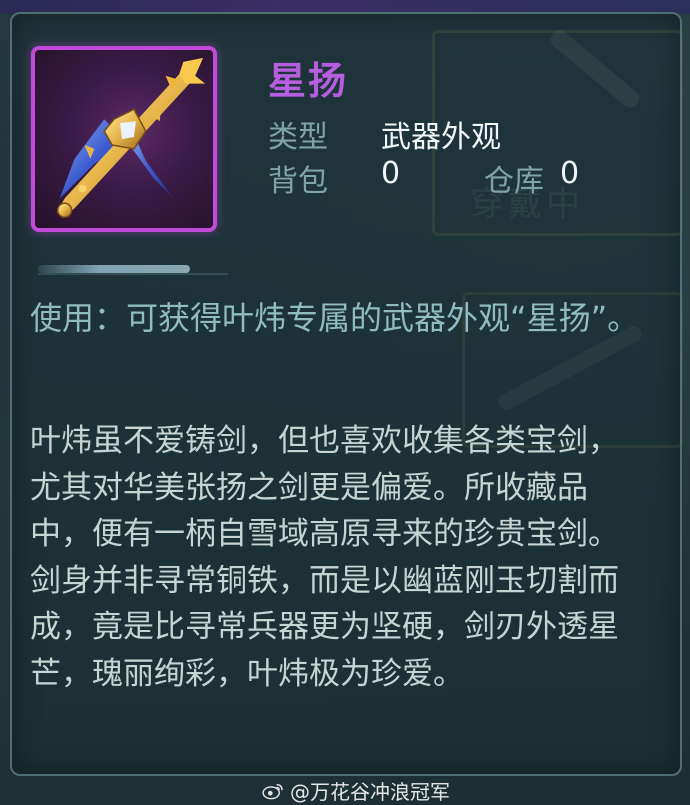 The image size is (690, 805). I want to click on sword-weapon-icon, so click(124, 139).